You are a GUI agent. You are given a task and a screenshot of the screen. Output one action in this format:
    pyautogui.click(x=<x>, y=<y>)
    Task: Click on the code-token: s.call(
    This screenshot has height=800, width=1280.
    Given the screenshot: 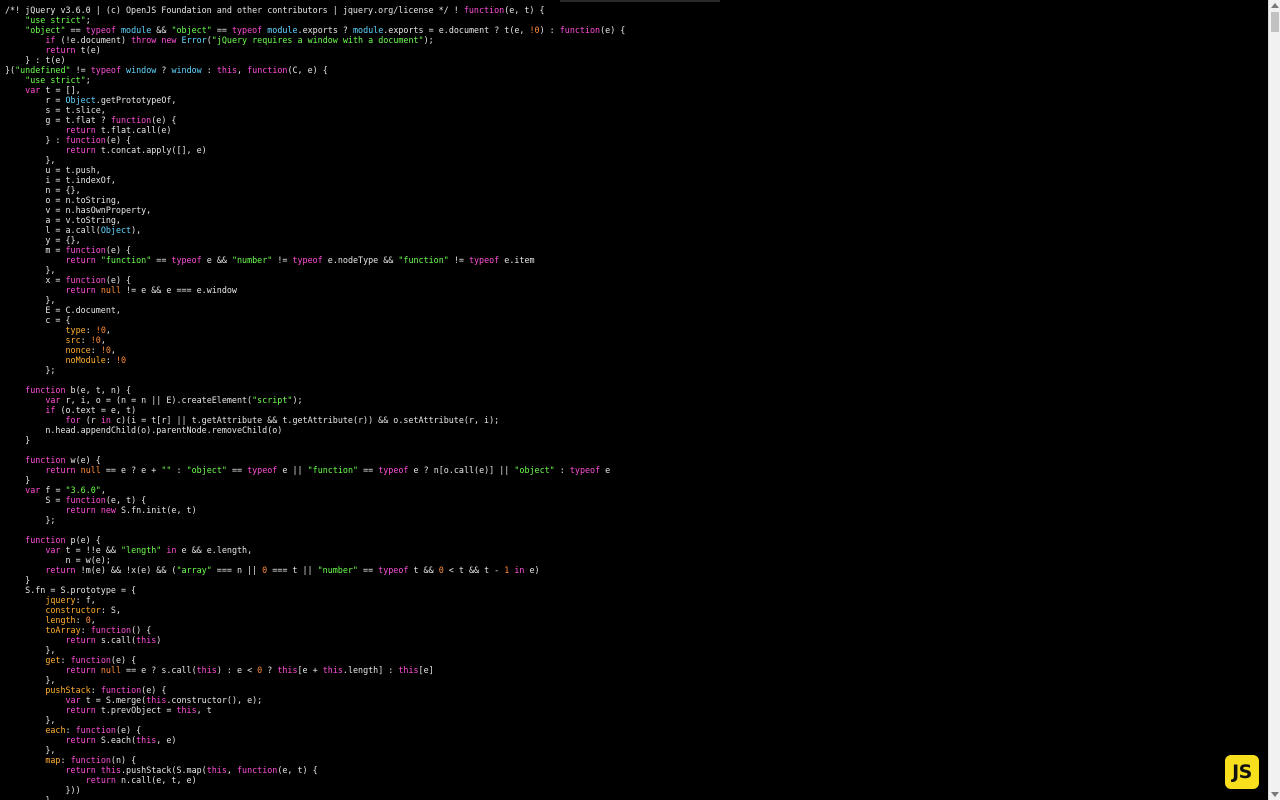 What is the action you would take?
    pyautogui.click(x=116, y=640)
    